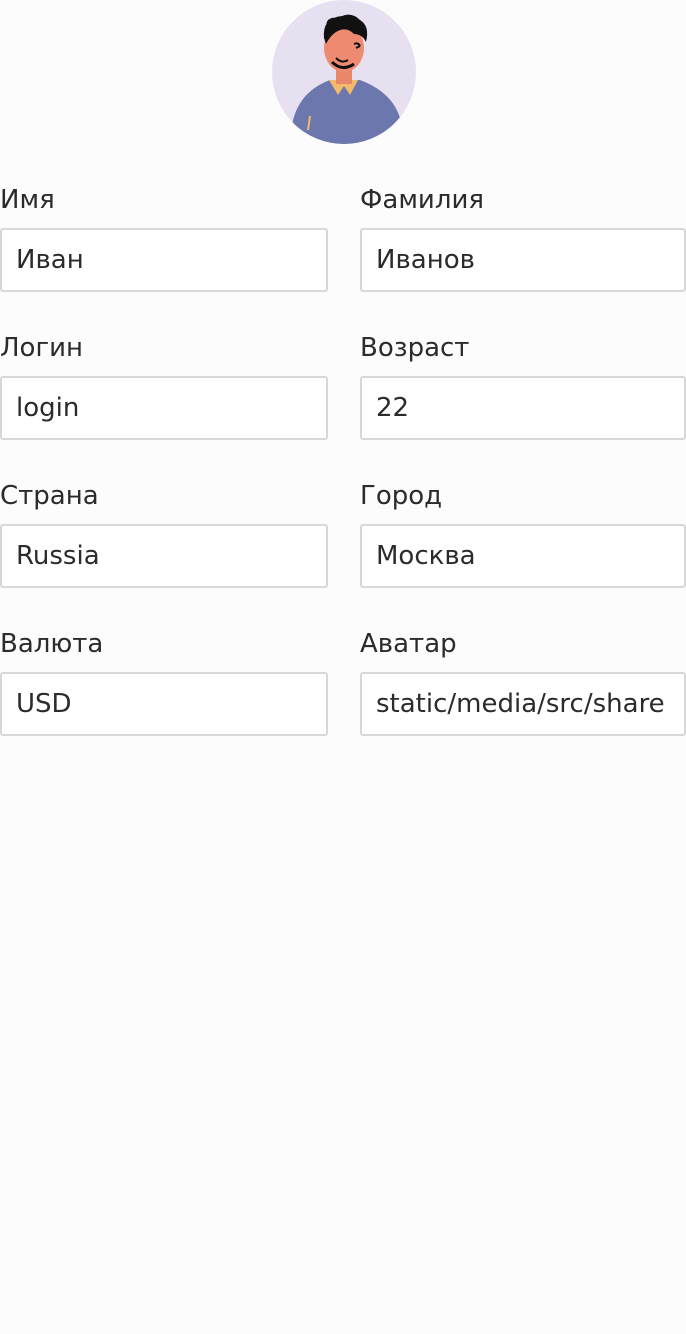  Describe the element at coordinates (523, 556) in the screenshot. I see `city-input` at that location.